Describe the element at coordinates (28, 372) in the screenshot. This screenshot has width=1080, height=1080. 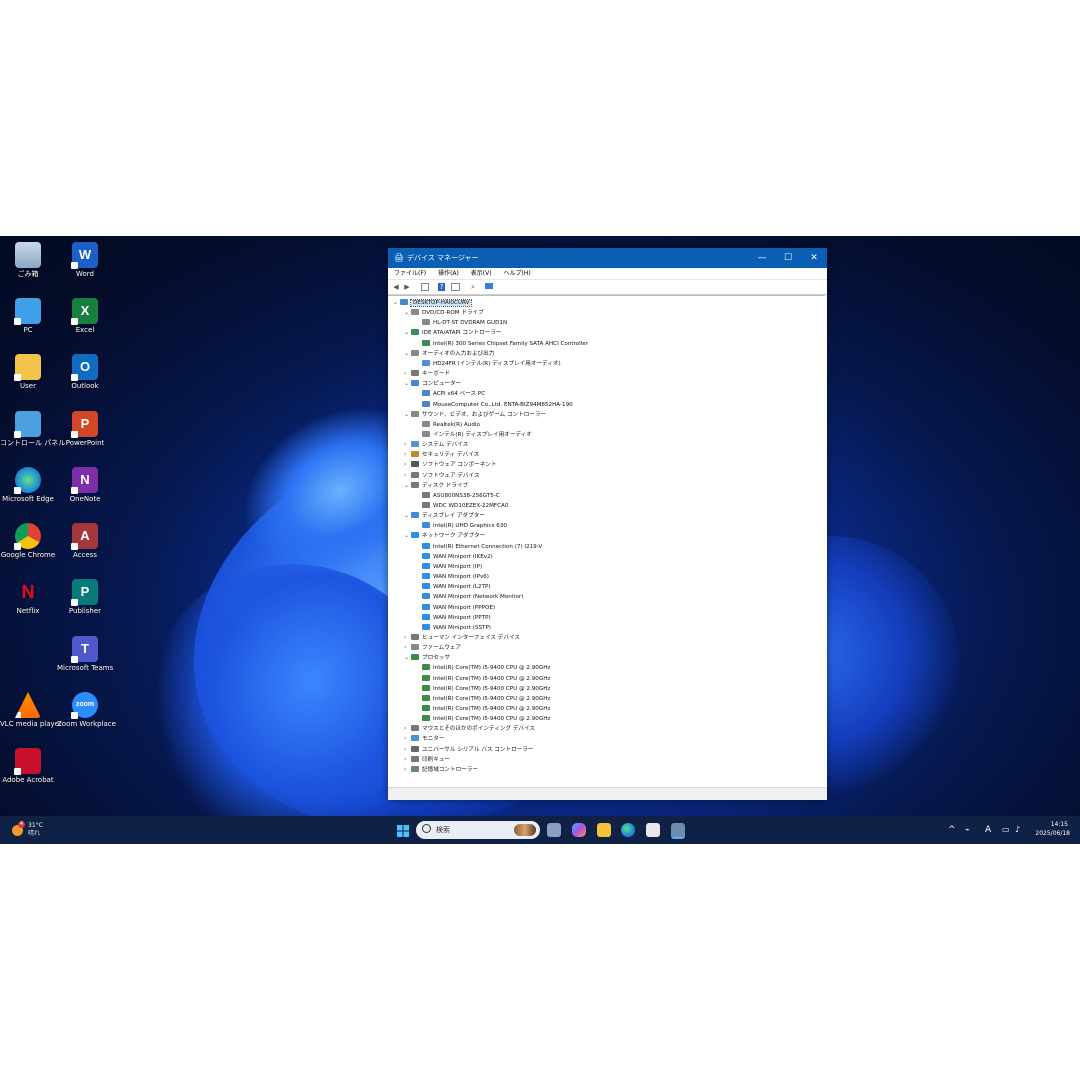
I see `desktop-icon-user-folder: User` at that location.